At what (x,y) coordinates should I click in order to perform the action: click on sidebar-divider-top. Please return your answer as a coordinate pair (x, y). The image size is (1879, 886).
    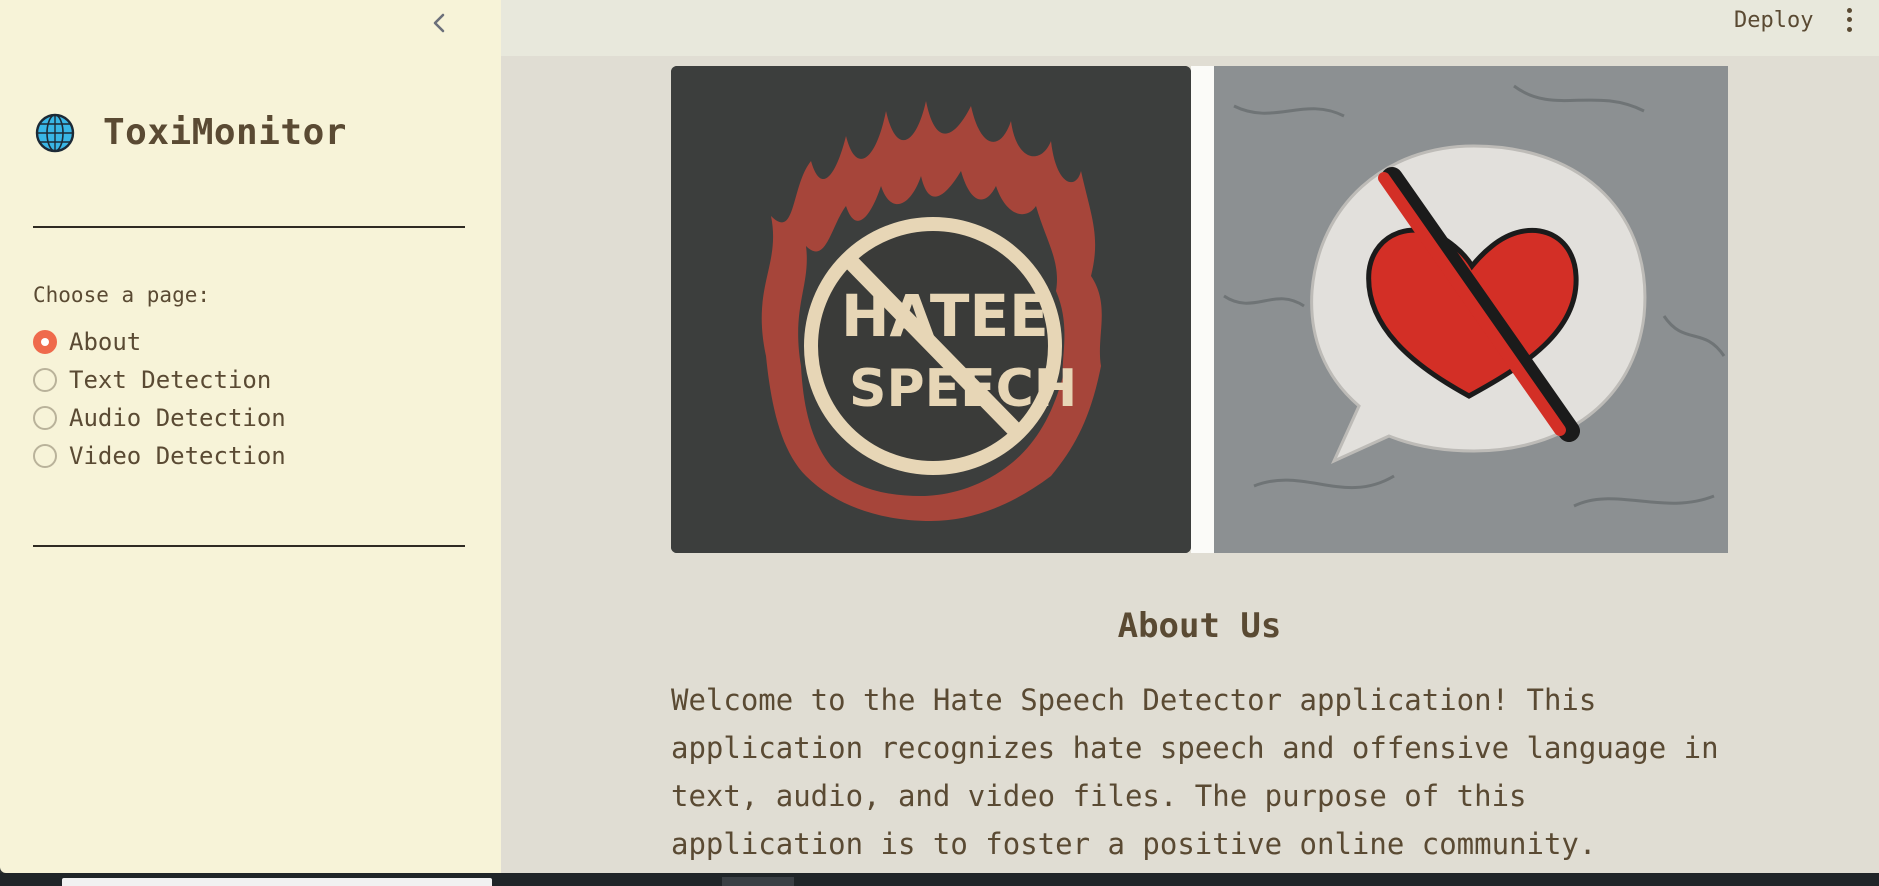
    Looking at the image, I should click on (249, 227).